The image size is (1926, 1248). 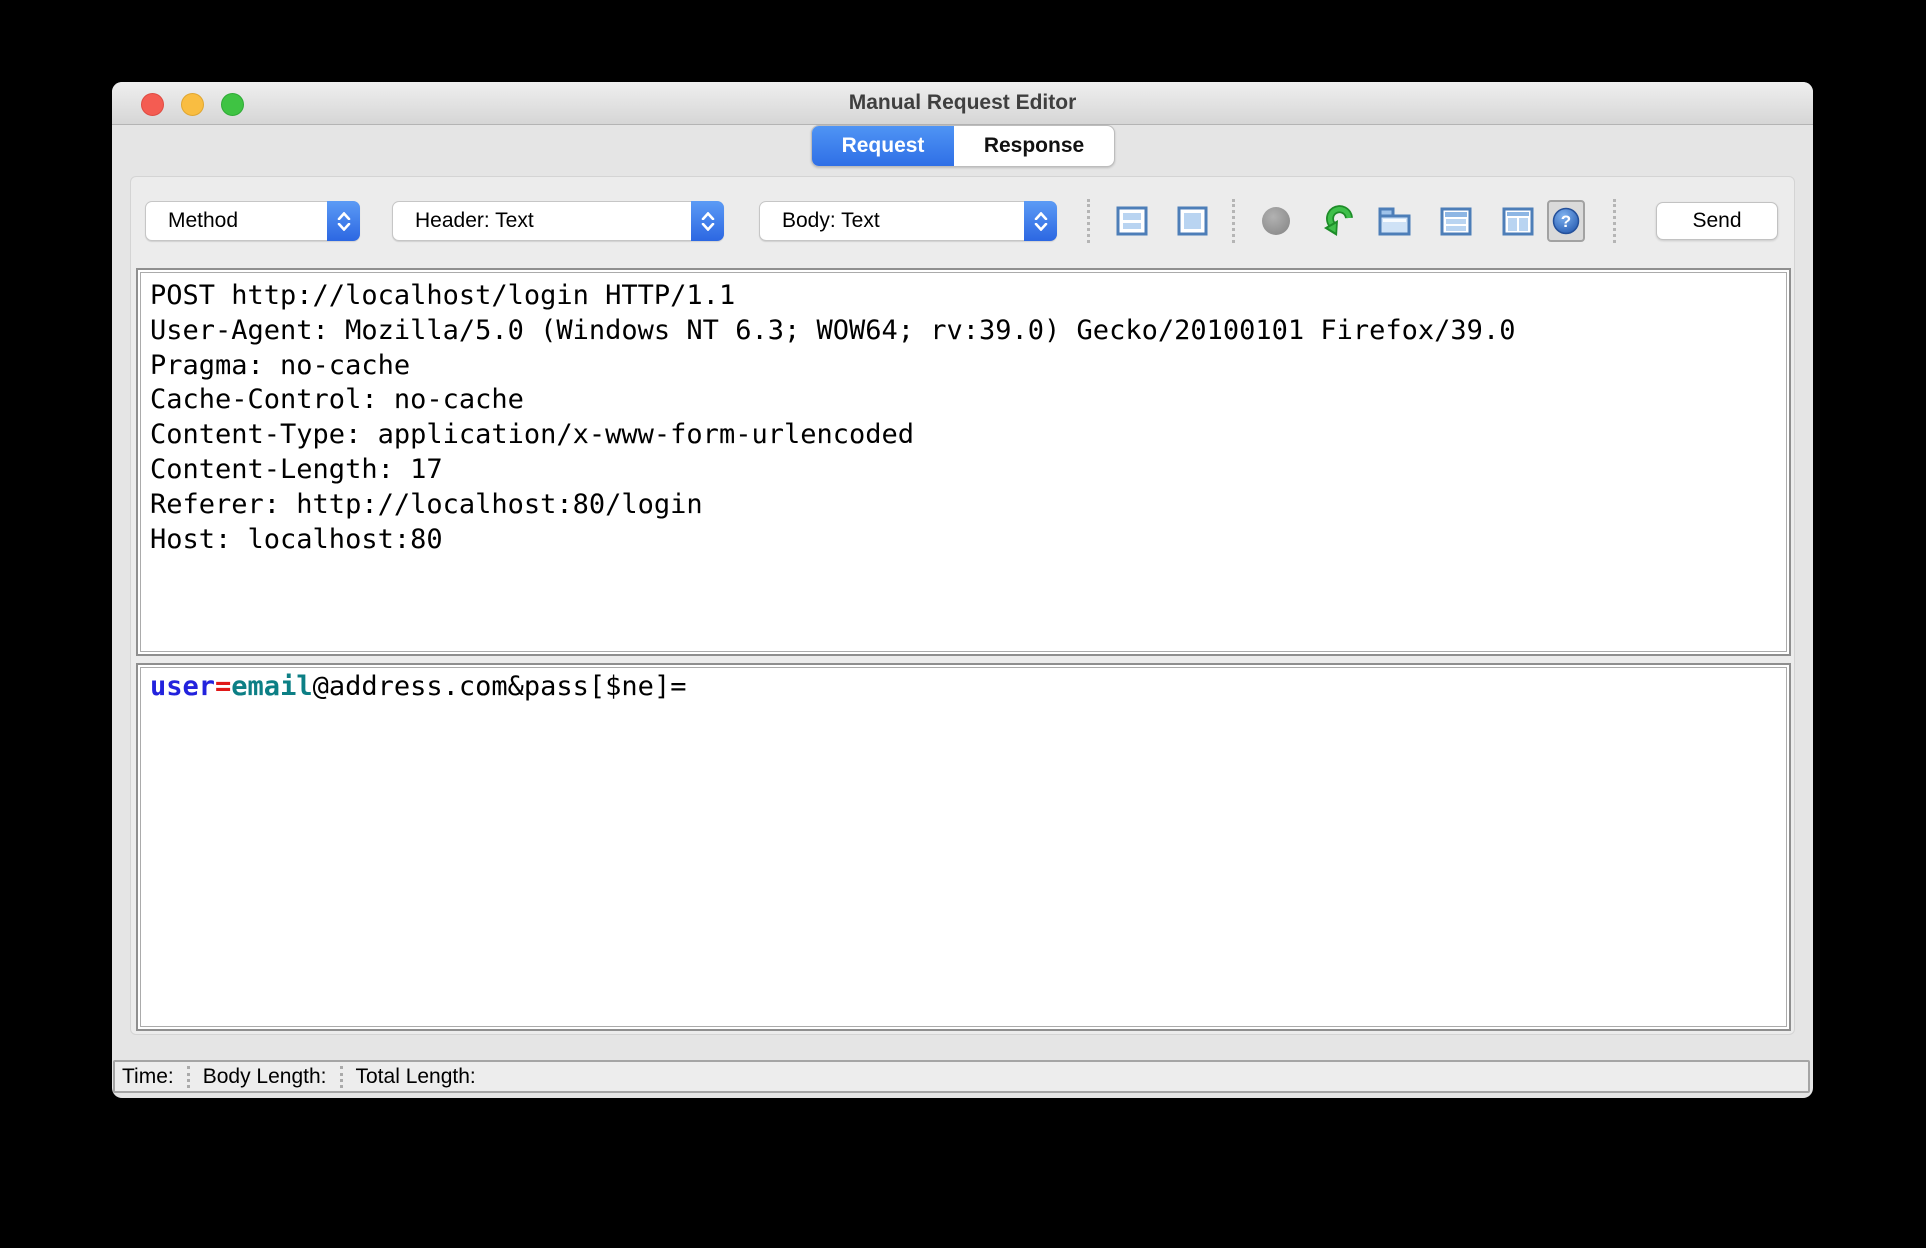 What do you see at coordinates (223, 686) in the screenshot?
I see `body-token-equals: =` at bounding box center [223, 686].